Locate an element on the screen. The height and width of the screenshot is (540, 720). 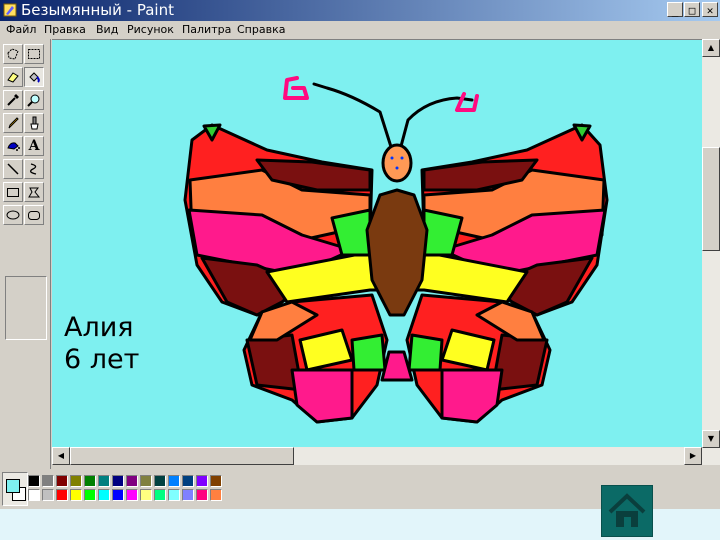
paint-brush-icon is located at coordinates (10, 10).